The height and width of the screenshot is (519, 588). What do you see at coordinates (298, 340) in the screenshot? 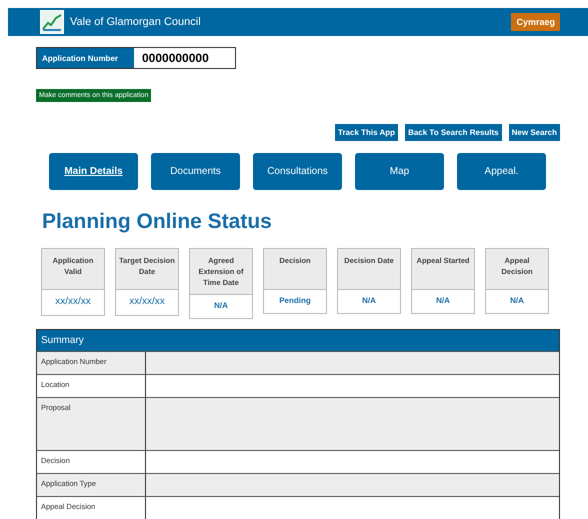
I see `summary-header: Summary` at bounding box center [298, 340].